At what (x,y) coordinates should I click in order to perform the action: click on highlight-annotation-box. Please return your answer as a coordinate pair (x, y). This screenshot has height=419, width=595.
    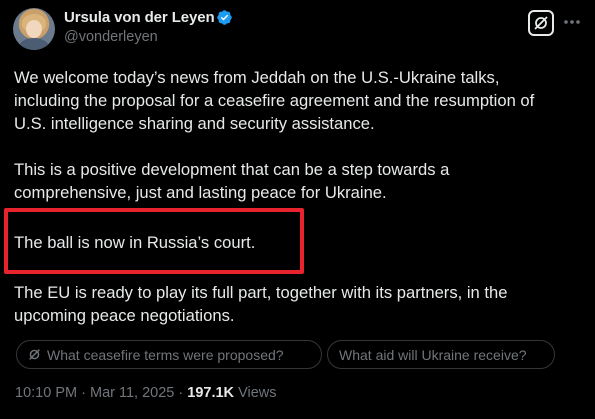
    Looking at the image, I should click on (154, 241).